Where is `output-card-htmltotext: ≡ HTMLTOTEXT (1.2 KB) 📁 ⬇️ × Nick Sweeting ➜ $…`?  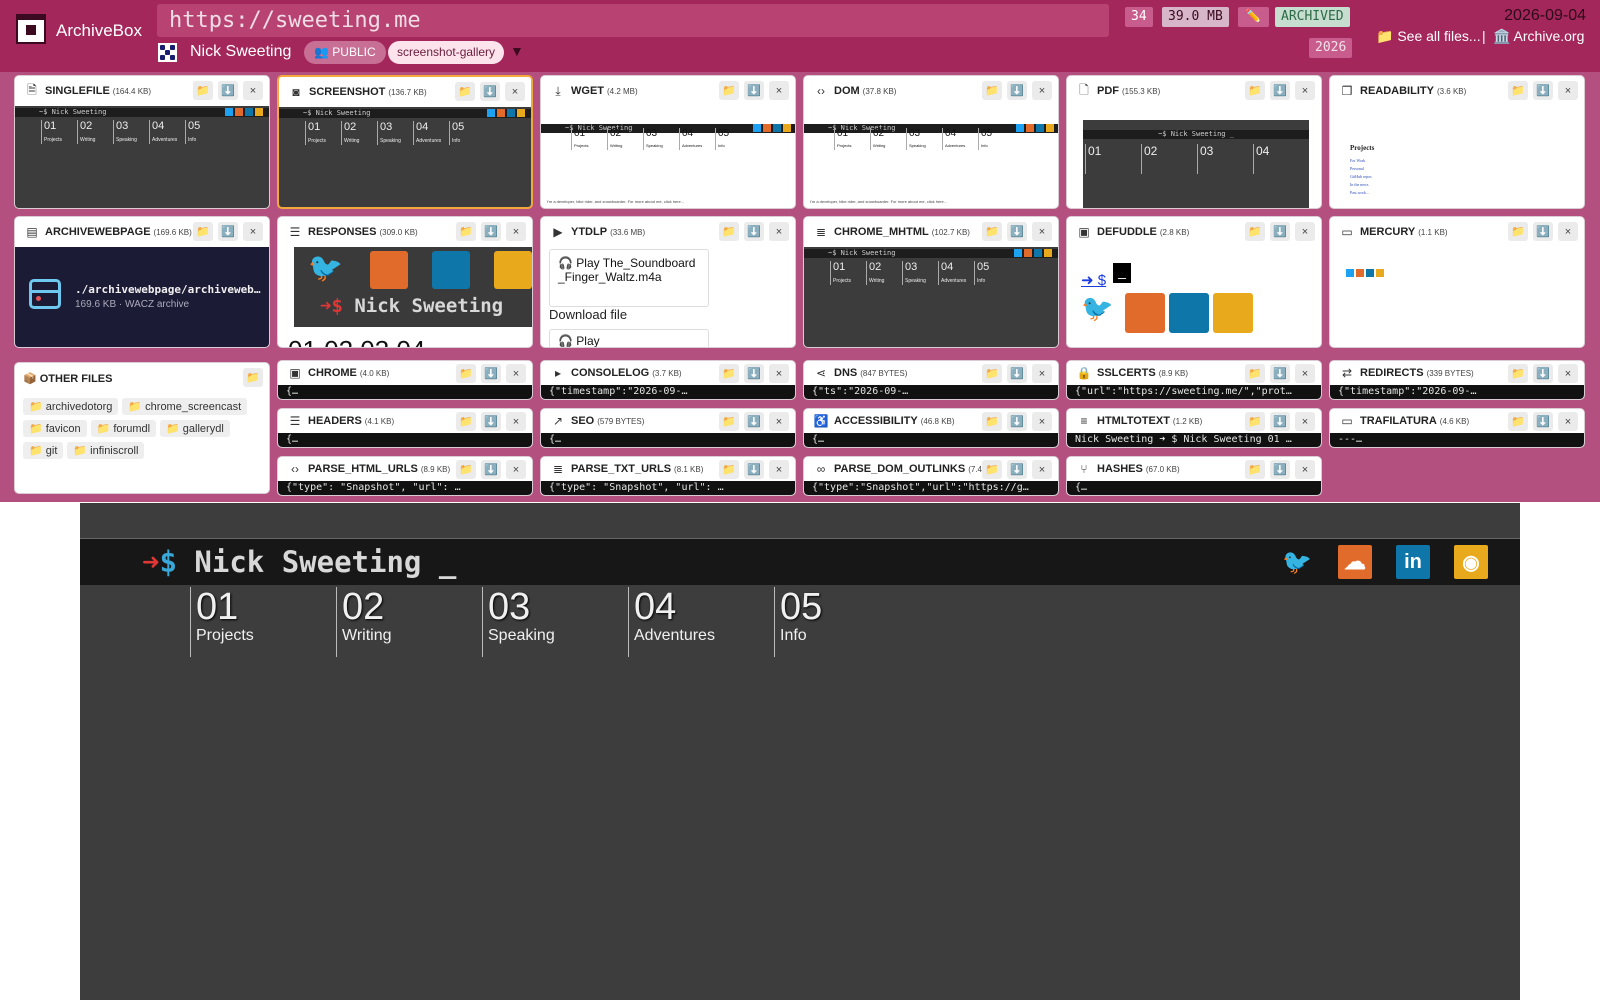
output-card-htmltotext: ≡ HTMLTOTEXT (1.2 KB) 📁 ⬇️ × Nick Sweeting ➜ $… is located at coordinates (1194, 428).